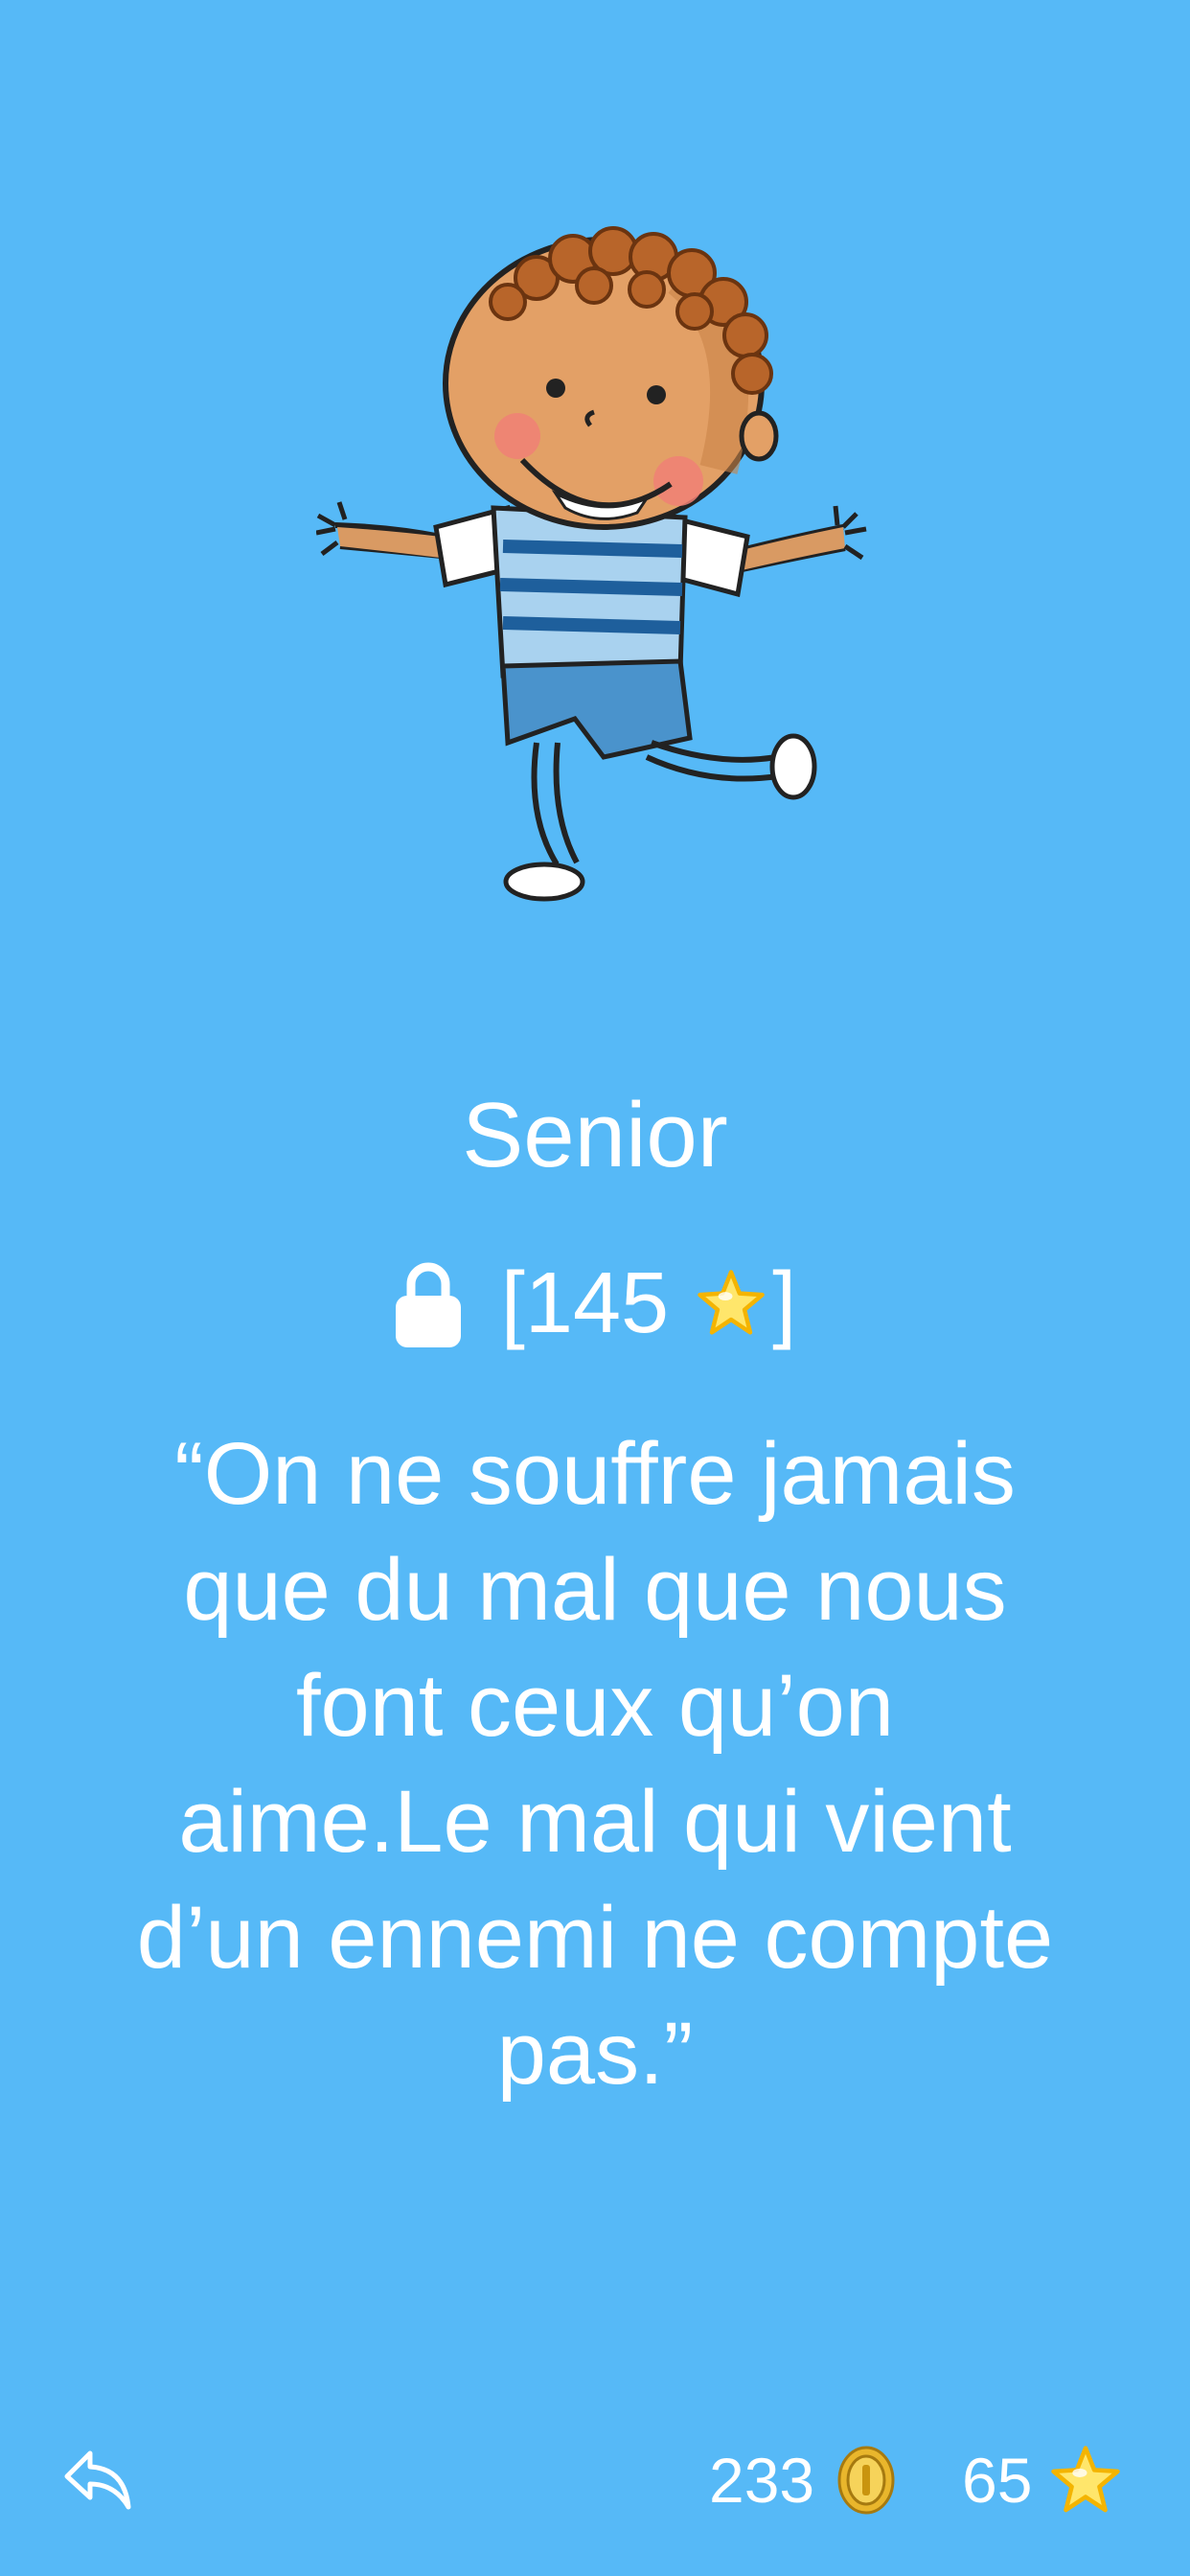 This screenshot has height=2576, width=1190. What do you see at coordinates (595, 1135) in the screenshot?
I see `level-title: Senior` at bounding box center [595, 1135].